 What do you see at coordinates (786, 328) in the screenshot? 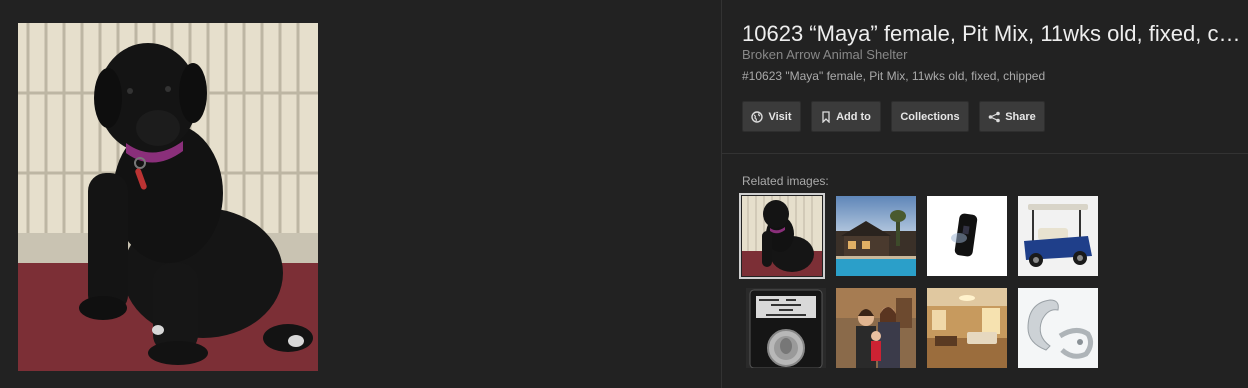
I see `related-thumb-coin-slab` at bounding box center [786, 328].